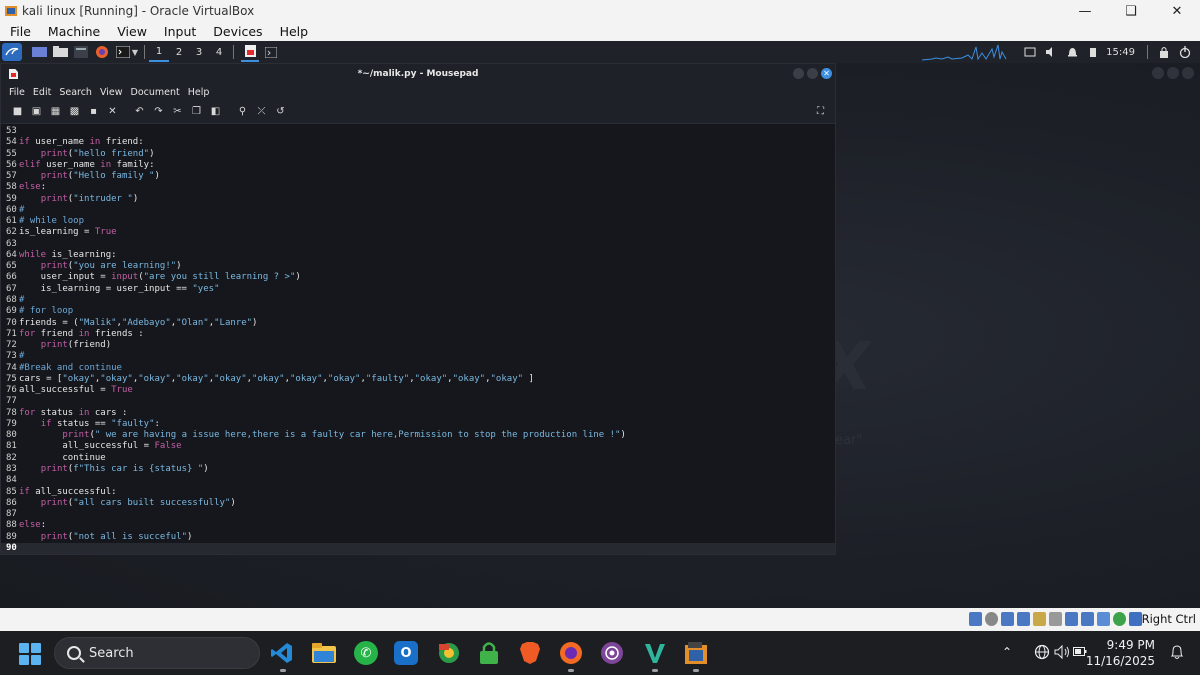  What do you see at coordinates (12, 52) in the screenshot?
I see `kali-menu-icon` at bounding box center [12, 52].